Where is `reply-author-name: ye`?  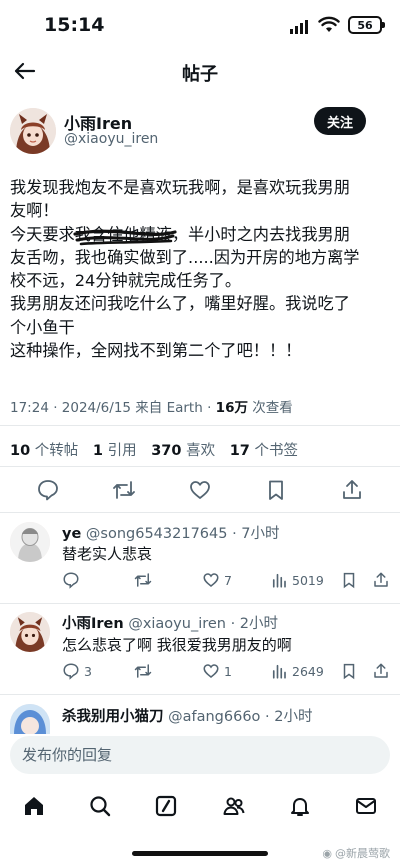
reply-author-name: ye is located at coordinates (71, 534).